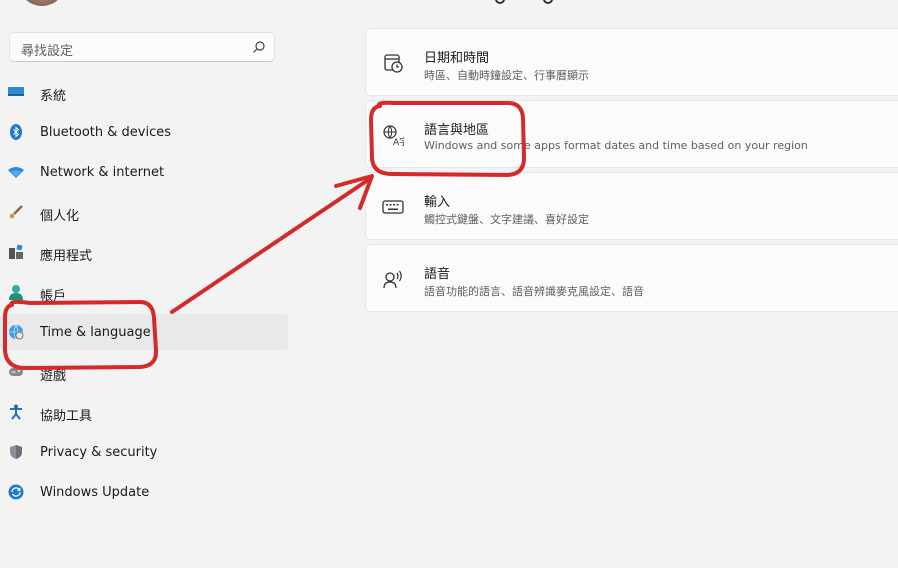  Describe the element at coordinates (144, 372) in the screenshot. I see `sidebar-item-gaming: 遊戲` at that location.